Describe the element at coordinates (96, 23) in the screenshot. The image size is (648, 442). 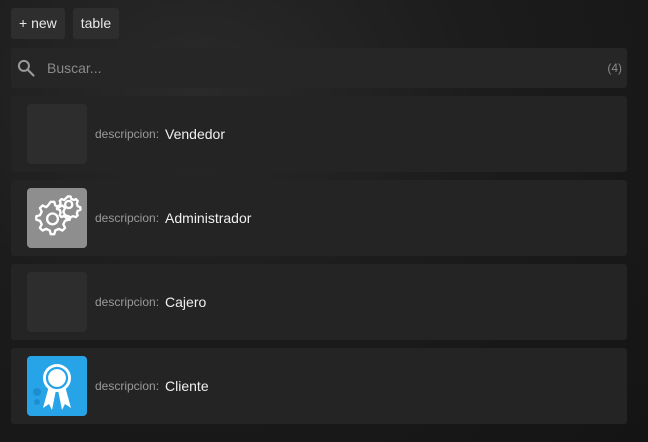
I see `table-view-button: table` at that location.